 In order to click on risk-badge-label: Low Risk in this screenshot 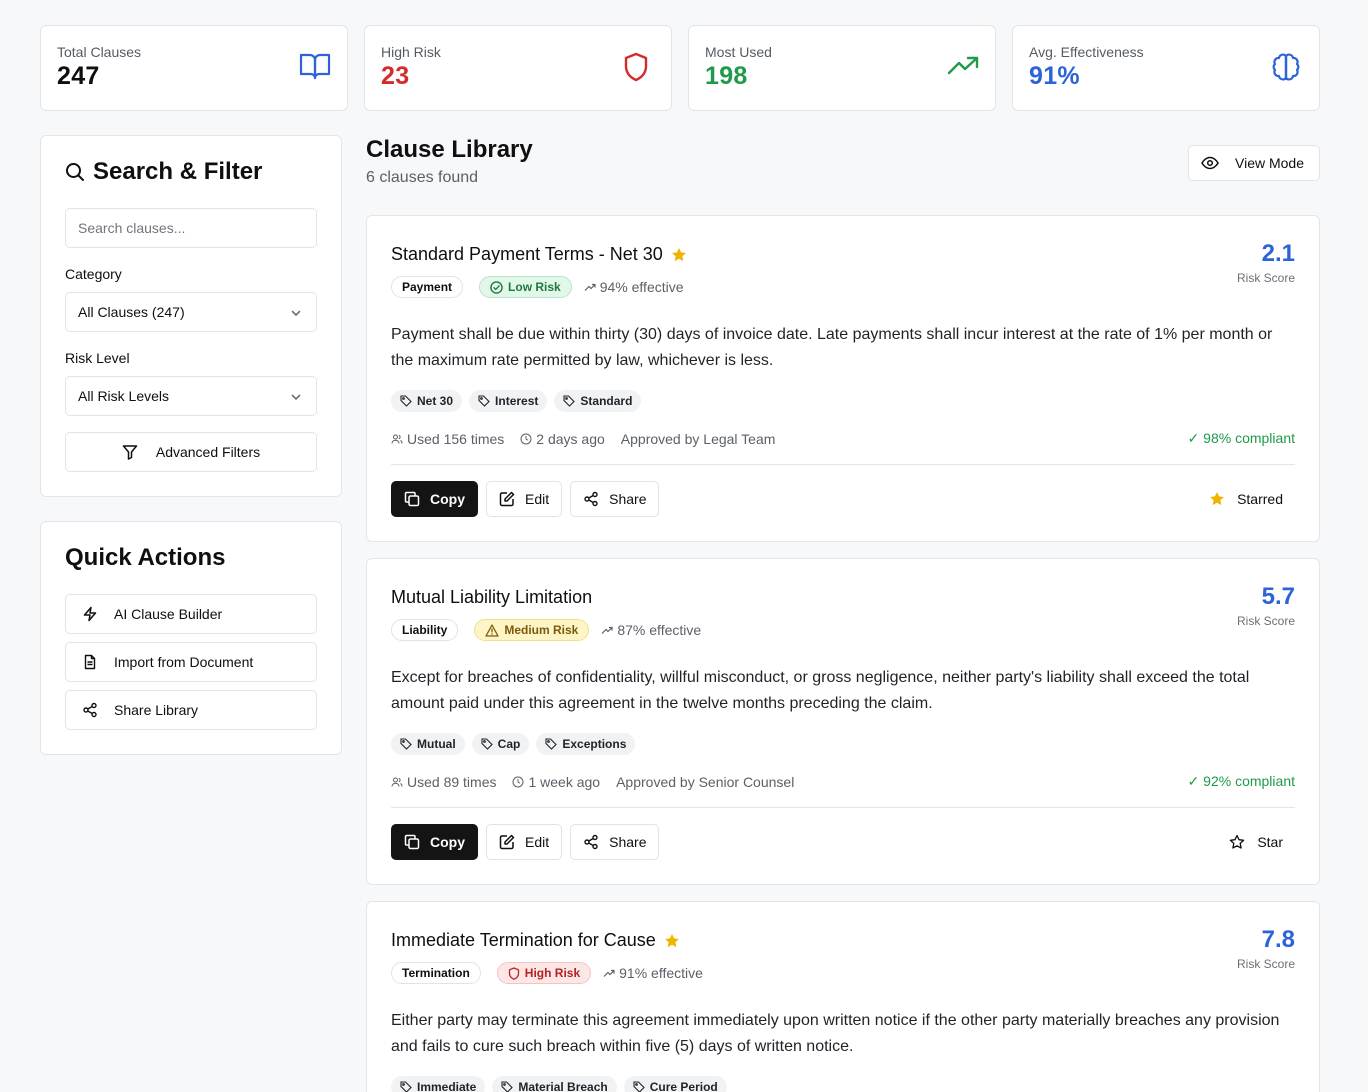, I will do `click(534, 287)`.